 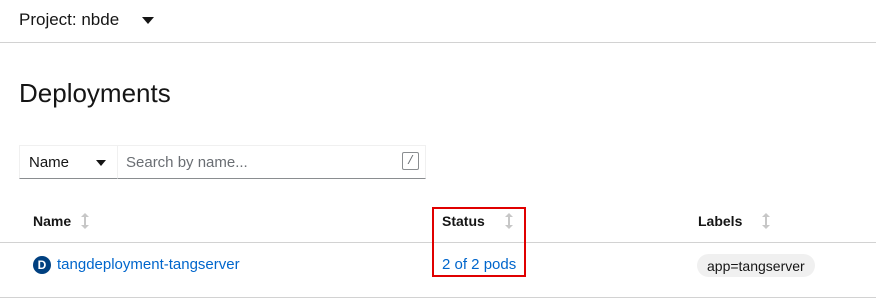 I want to click on column-header-labels: Labels, so click(x=734, y=221).